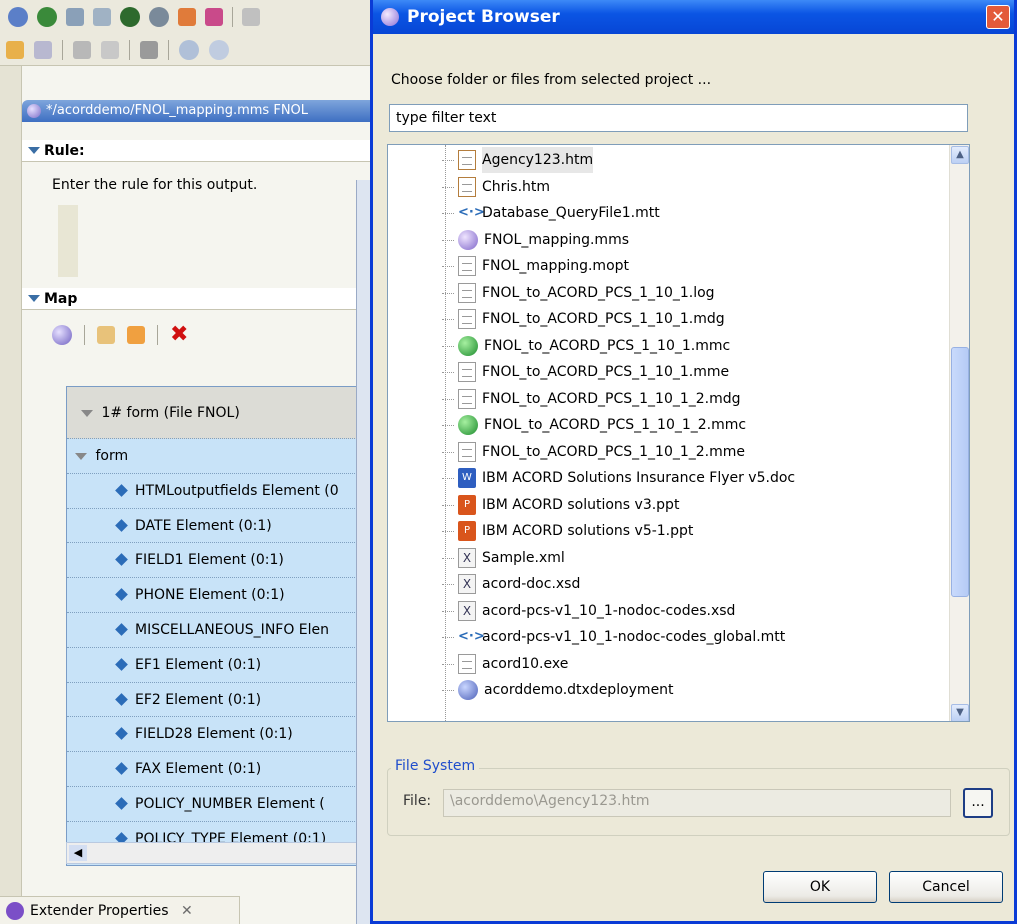 Image resolution: width=1017 pixels, height=924 pixels. What do you see at coordinates (535, 240) in the screenshot?
I see `file-list-item: FNOL_mapping.mms` at bounding box center [535, 240].